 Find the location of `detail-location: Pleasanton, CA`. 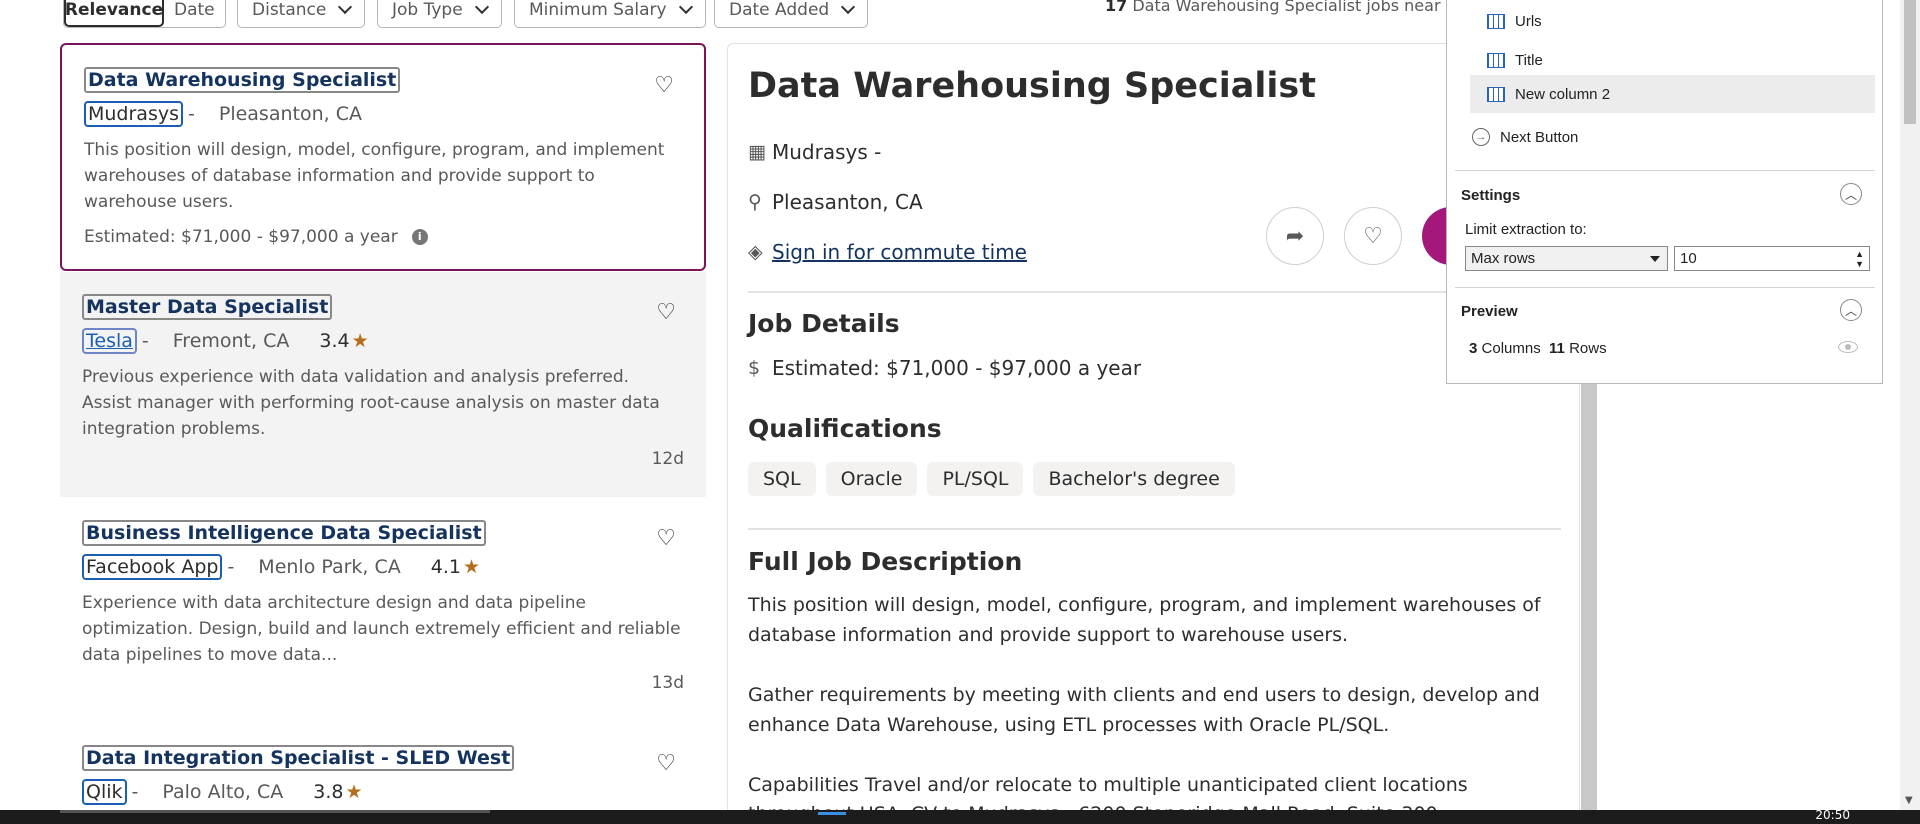

detail-location: Pleasanton, CA is located at coordinates (847, 202).